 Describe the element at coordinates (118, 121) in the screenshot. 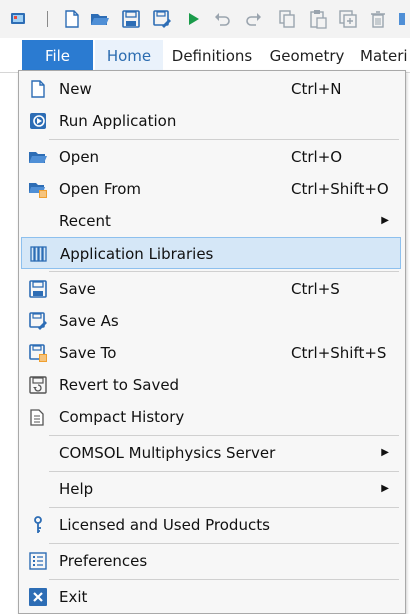

I see `menu-item-label: Run Application` at that location.